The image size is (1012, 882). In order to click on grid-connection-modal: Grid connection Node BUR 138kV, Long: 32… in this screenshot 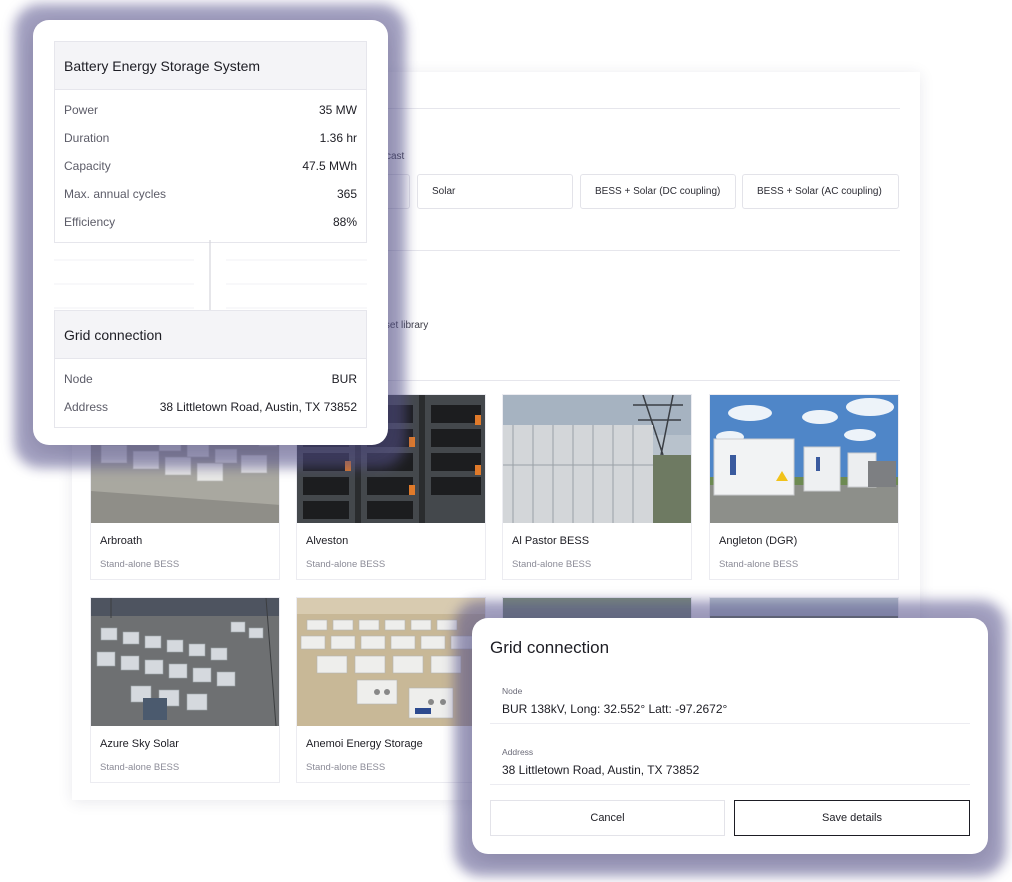, I will do `click(730, 736)`.